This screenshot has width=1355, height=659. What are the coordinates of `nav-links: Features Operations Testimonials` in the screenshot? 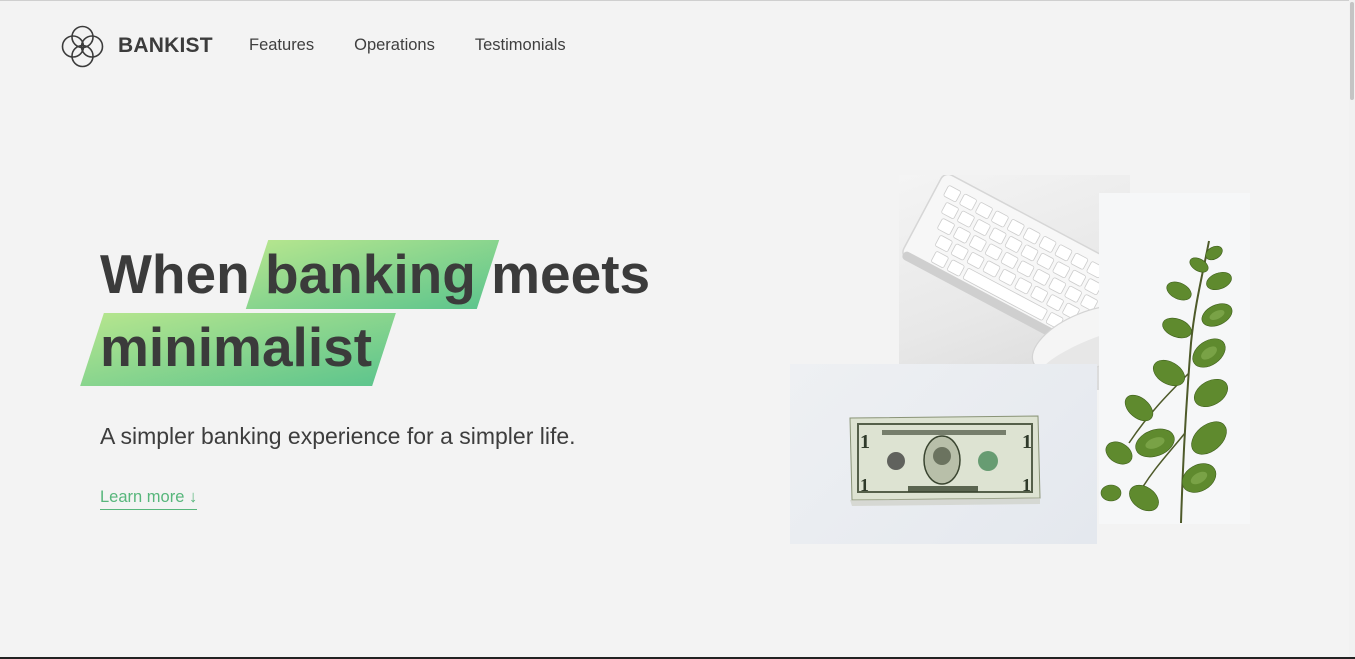 It's located at (427, 45).